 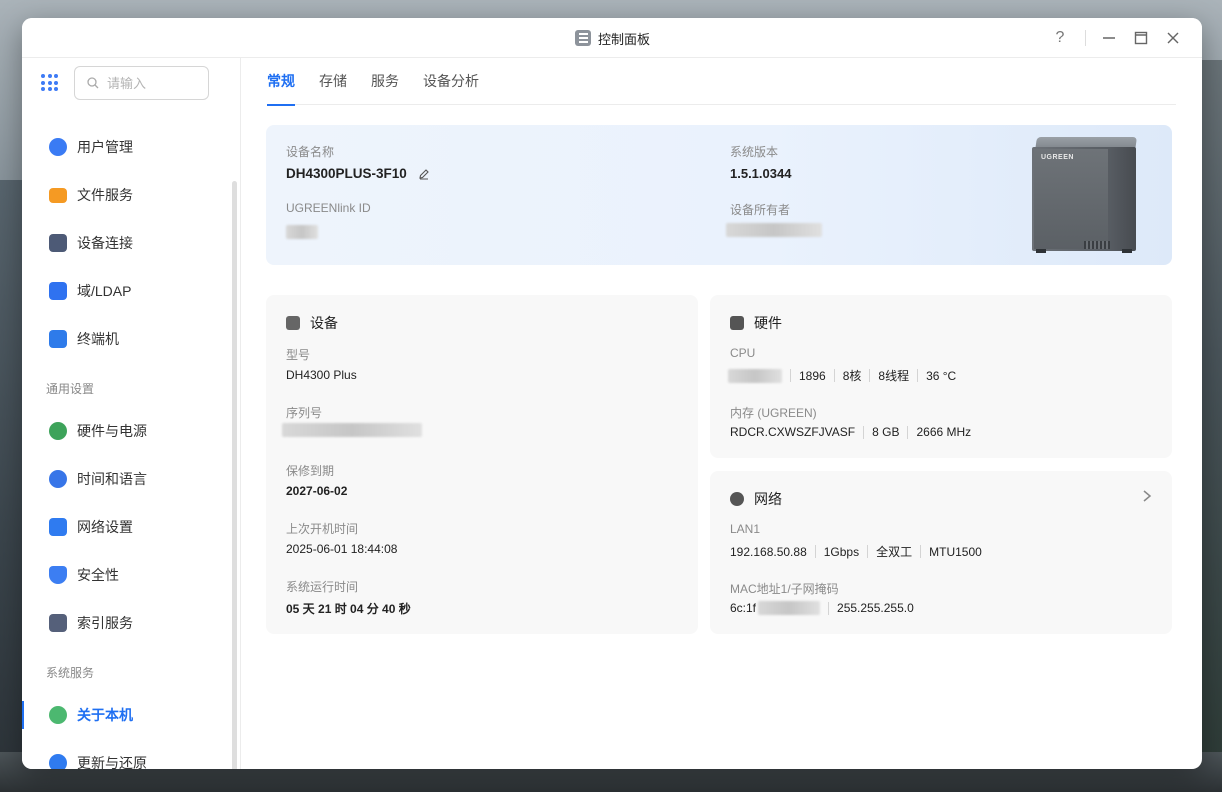 I want to click on close-icon, so click(x=1173, y=38).